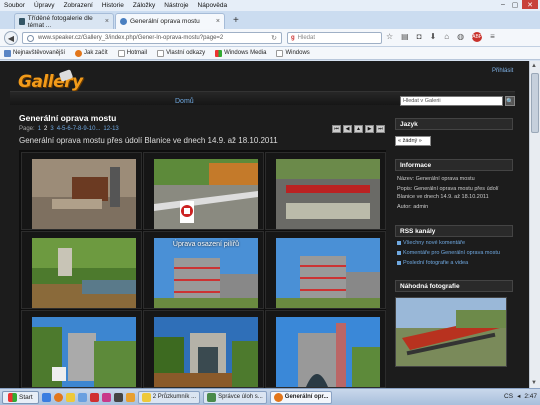  Describe the element at coordinates (492, 37) in the screenshot. I see `menu-icon: ≡` at that location.